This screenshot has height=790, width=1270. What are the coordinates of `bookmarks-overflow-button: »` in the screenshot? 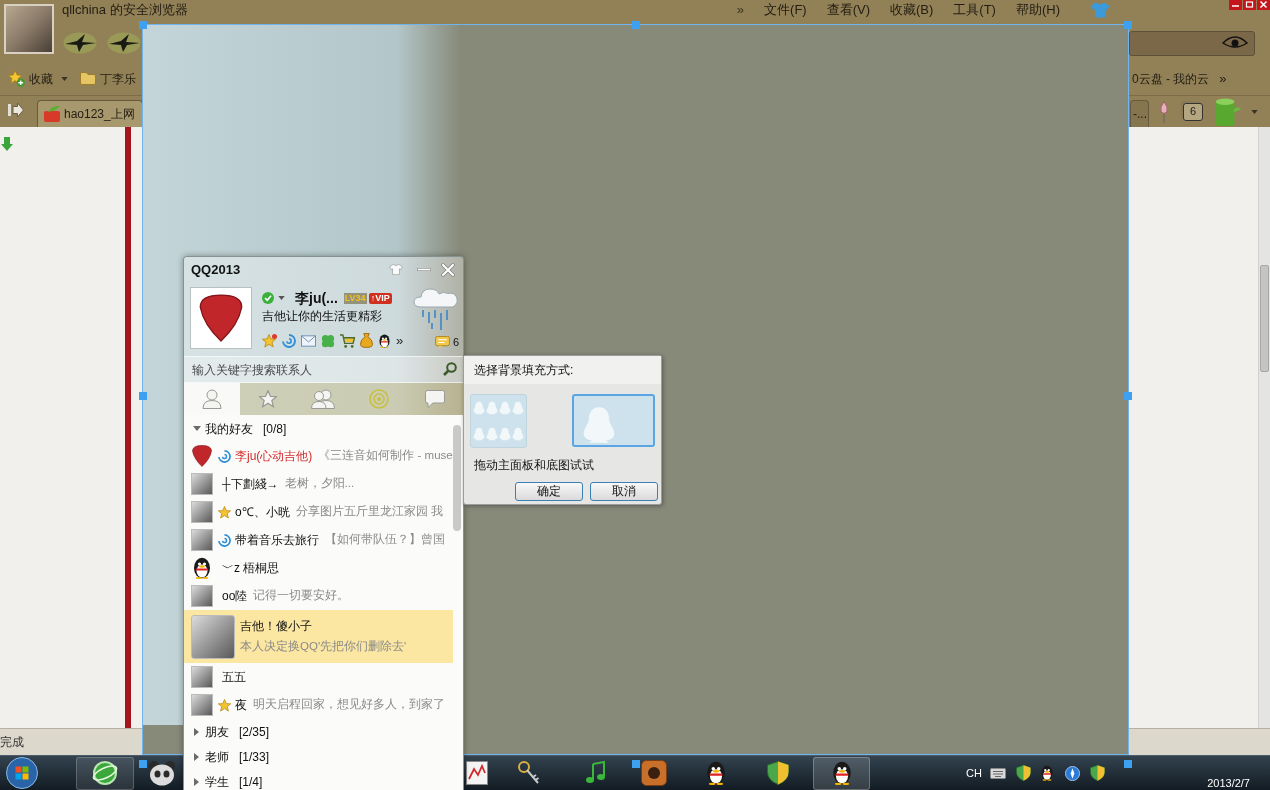 It's located at (1223, 78).